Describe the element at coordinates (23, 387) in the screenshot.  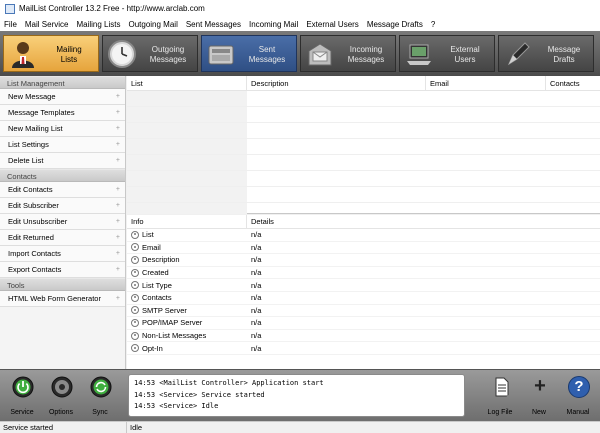
I see `power-icon` at that location.